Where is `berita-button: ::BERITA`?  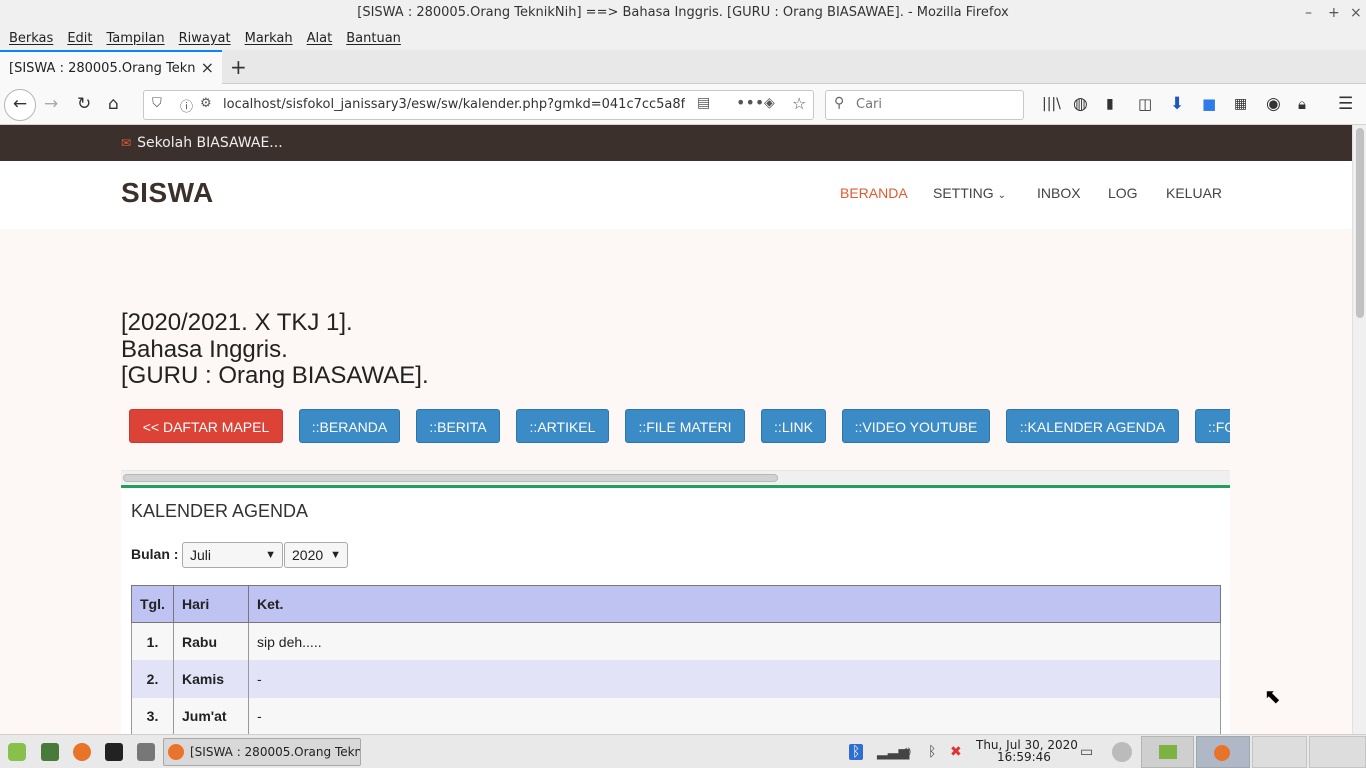 berita-button: ::BERITA is located at coordinates (458, 426).